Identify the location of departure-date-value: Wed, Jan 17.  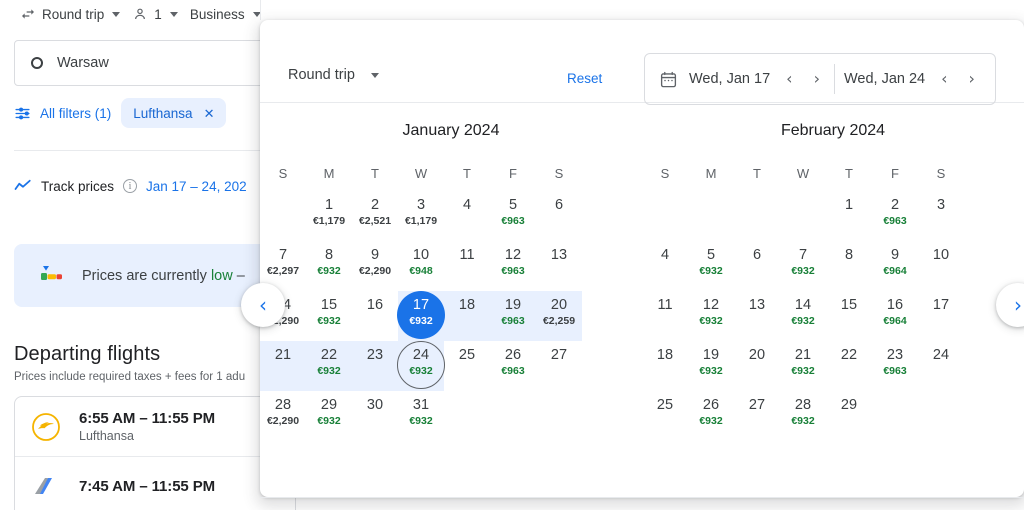
(729, 79).